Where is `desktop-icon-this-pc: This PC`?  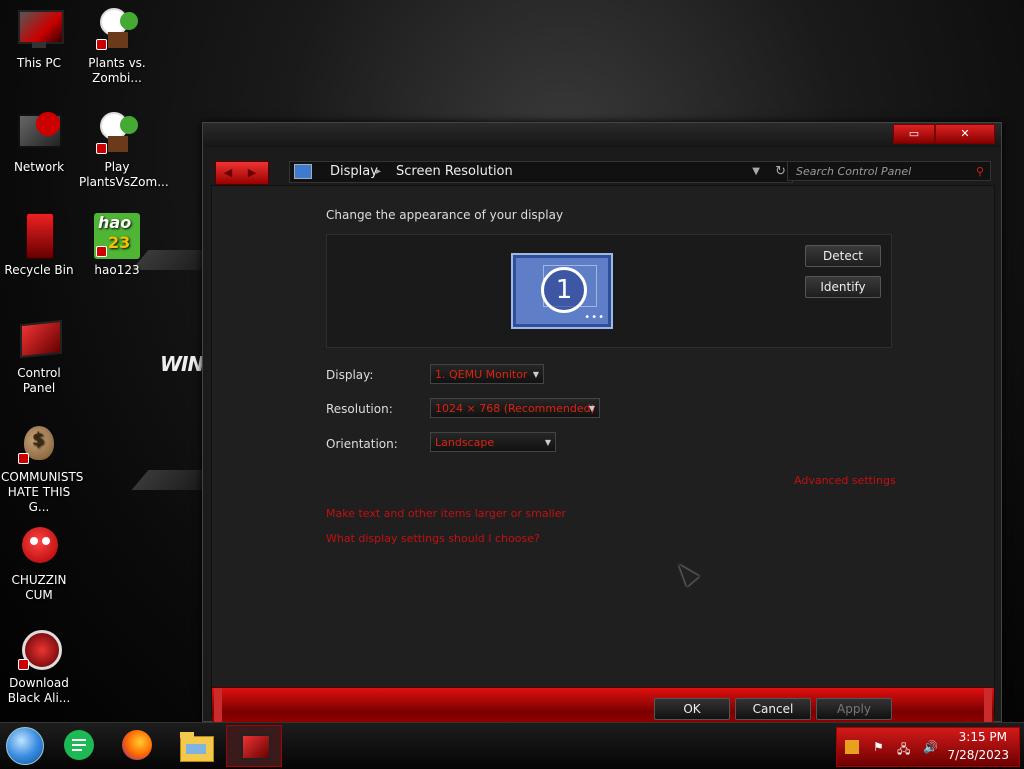 desktop-icon-this-pc: This PC is located at coordinates (39, 38).